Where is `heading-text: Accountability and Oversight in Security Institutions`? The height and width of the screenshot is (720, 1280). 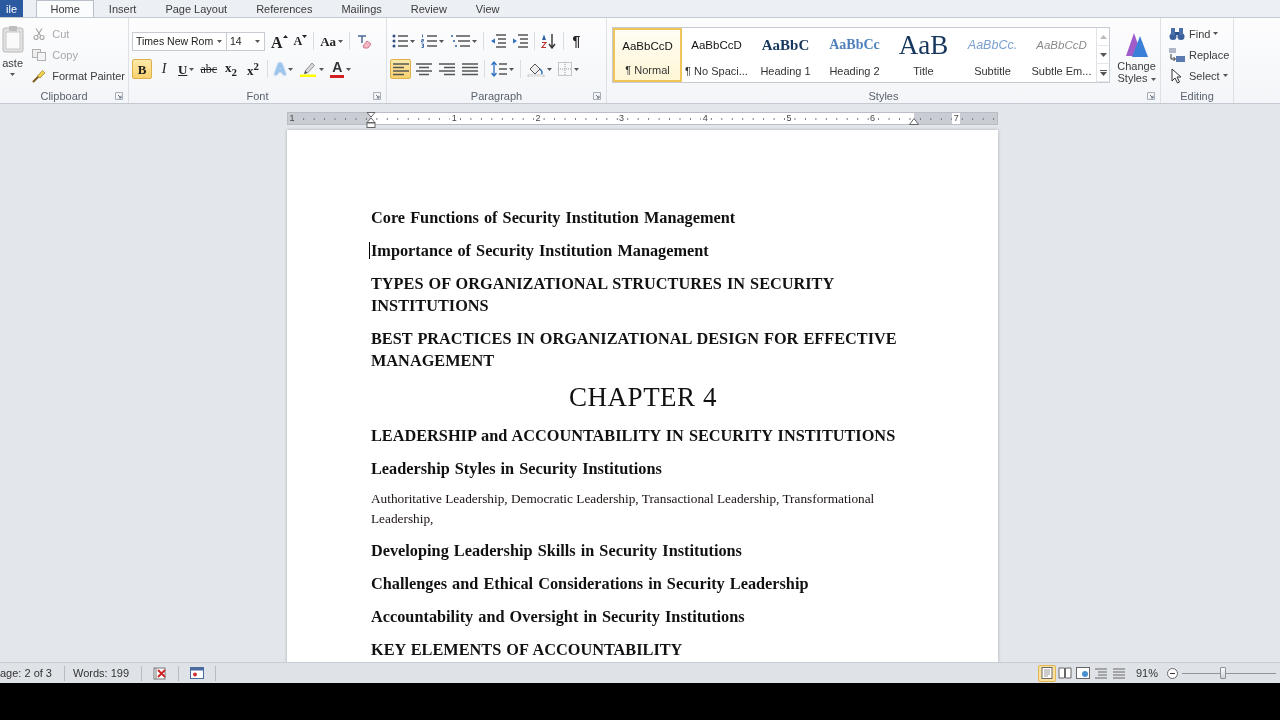
heading-text: Accountability and Oversight in Security Institutions is located at coordinates (558, 617).